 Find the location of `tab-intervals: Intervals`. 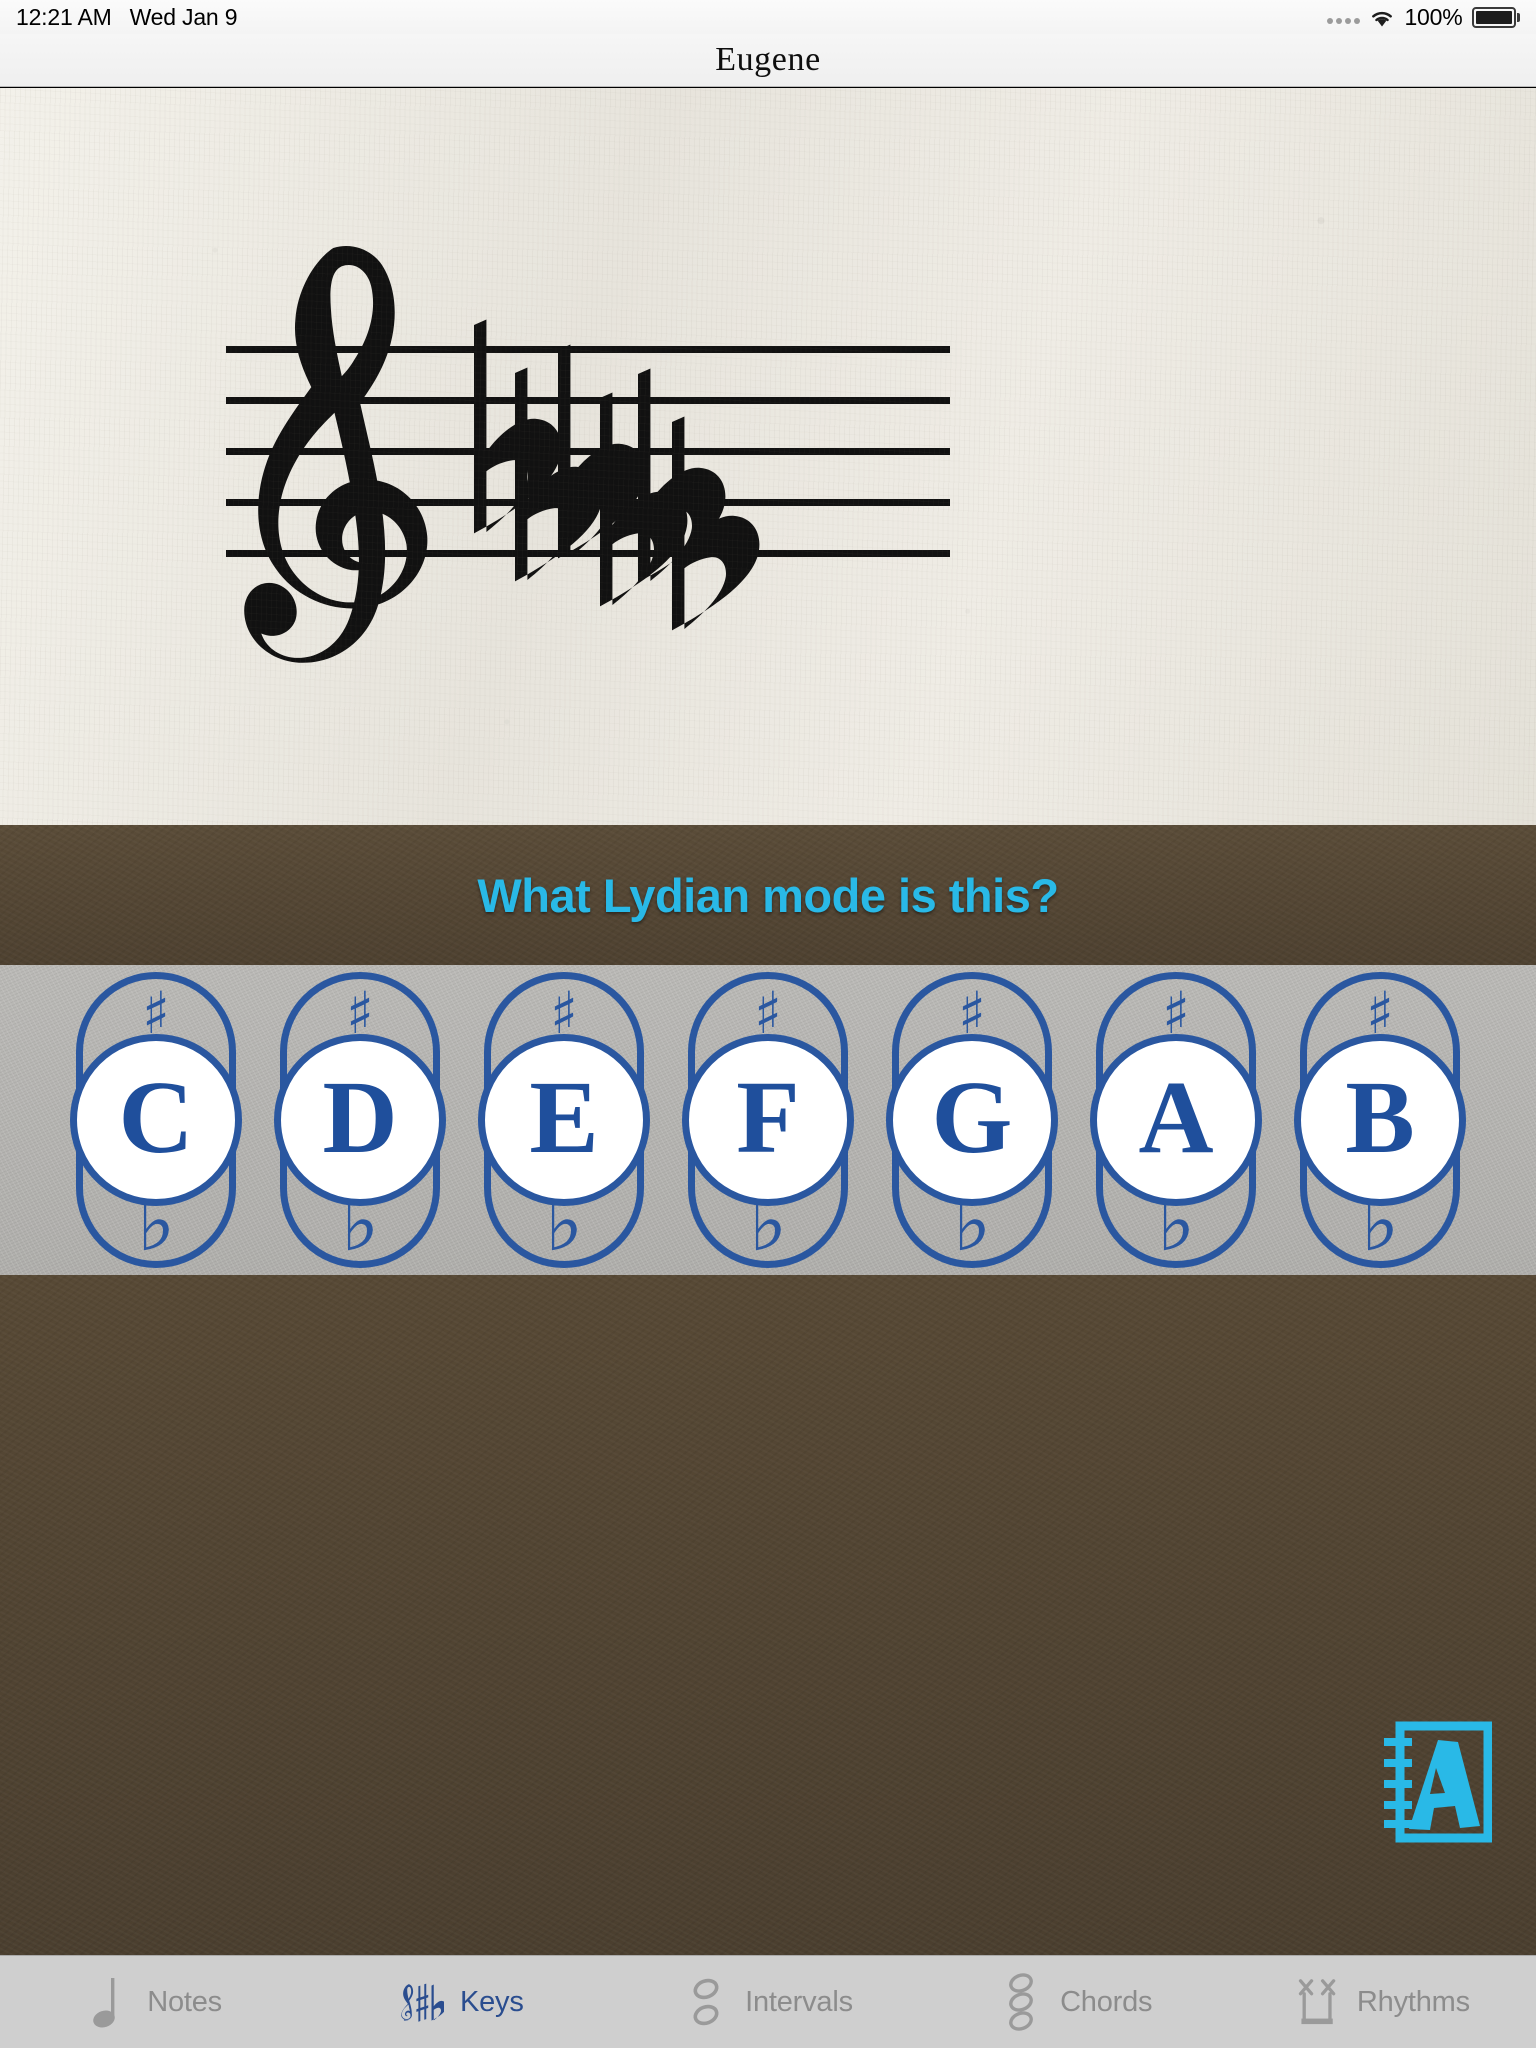

tab-intervals: Intervals is located at coordinates (767, 2002).